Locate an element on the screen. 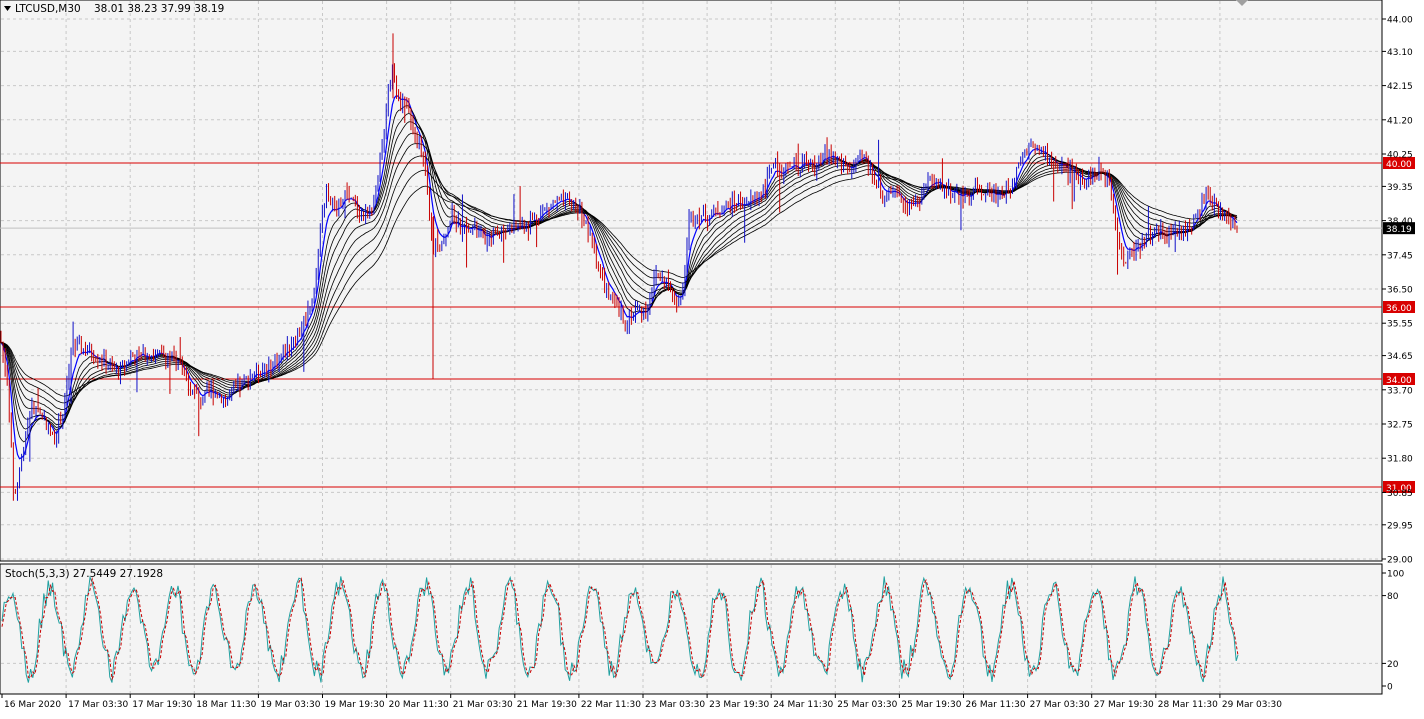  y-tick-label: 43.10 is located at coordinates (1400, 53).